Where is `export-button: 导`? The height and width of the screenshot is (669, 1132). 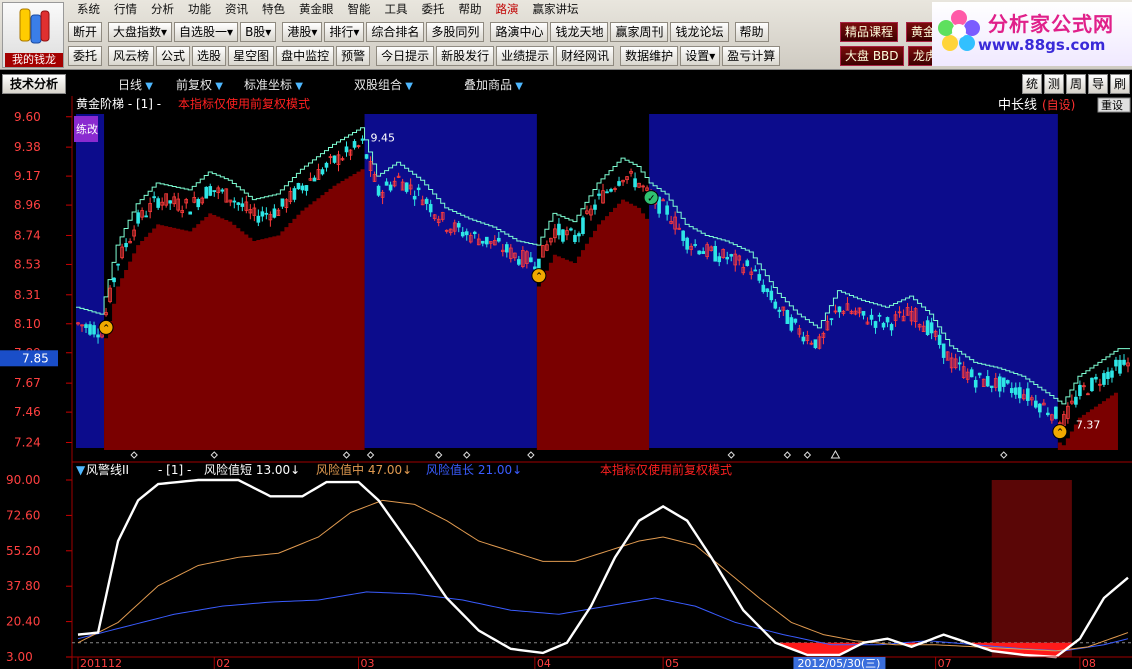
export-button: 导 is located at coordinates (1098, 84).